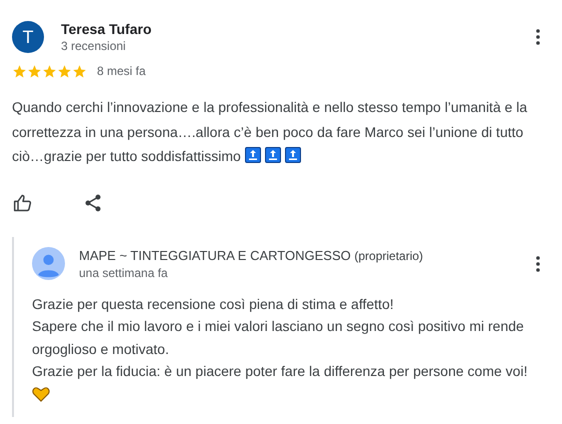 The width and height of the screenshot is (562, 424). Describe the element at coordinates (48, 263) in the screenshot. I see `owner-avatar-icon` at that location.